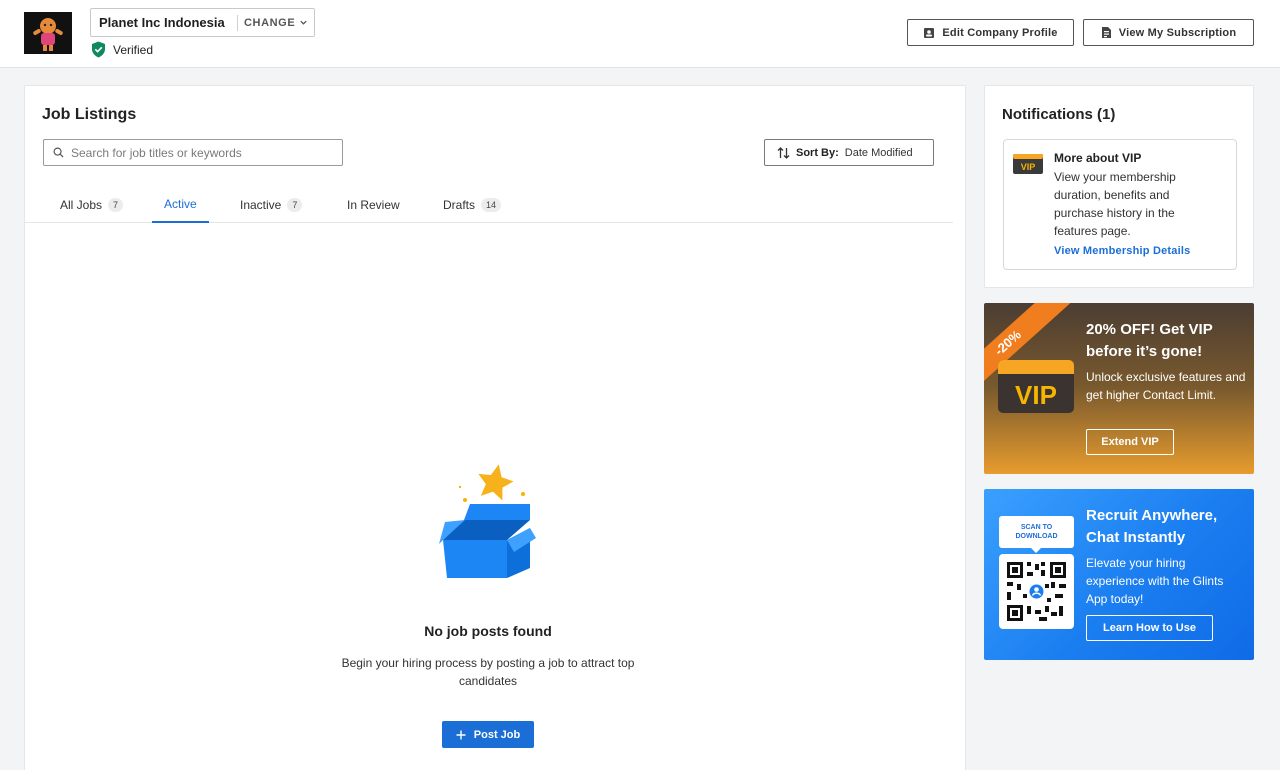  I want to click on post-job-label: Post Job, so click(497, 734).